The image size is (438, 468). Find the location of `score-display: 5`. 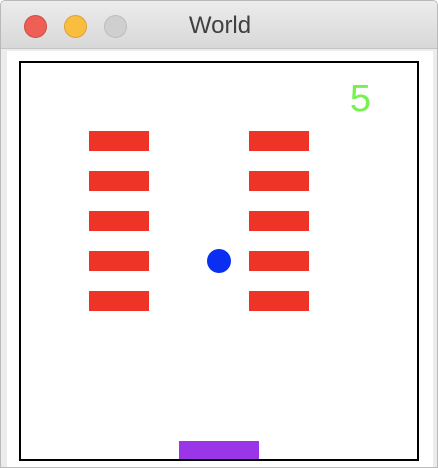

score-display: 5 is located at coordinates (360, 99).